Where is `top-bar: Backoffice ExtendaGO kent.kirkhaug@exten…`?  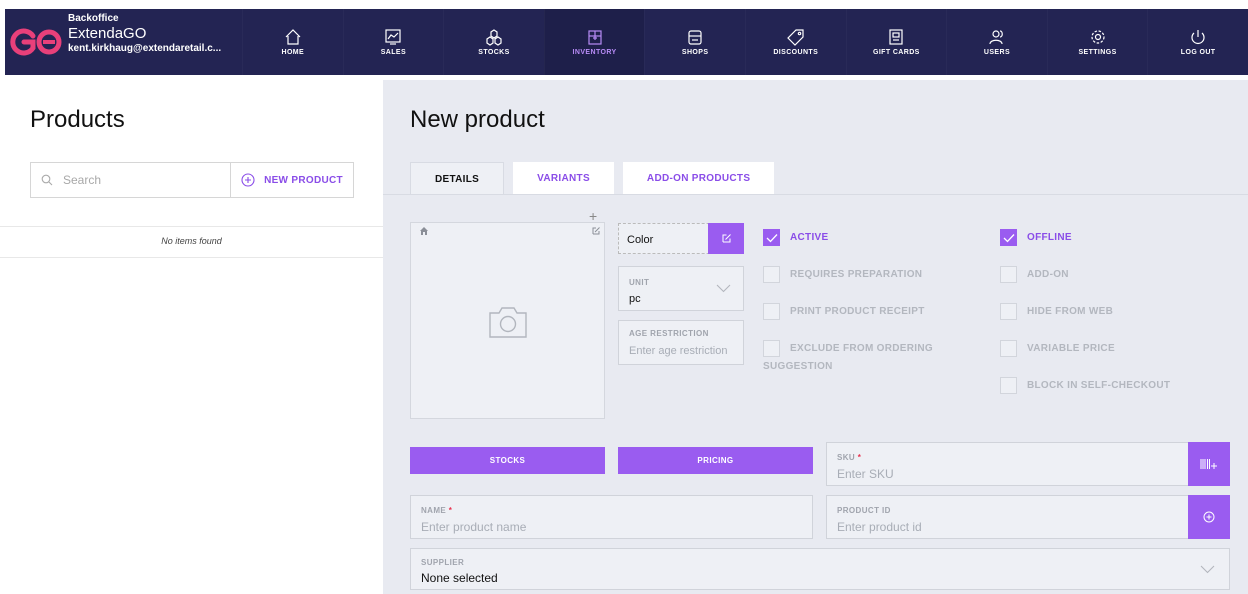 top-bar: Backoffice ExtendaGO kent.kirkhaug@exten… is located at coordinates (624, 40).